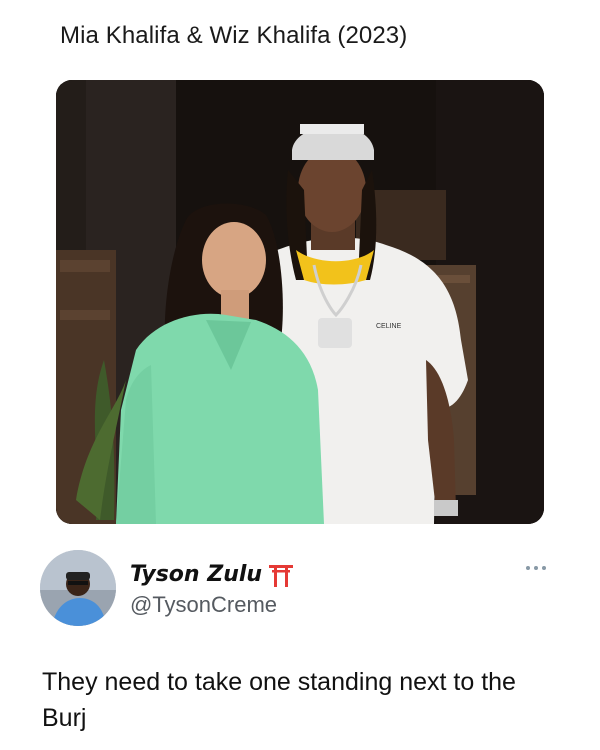 This screenshot has height=750, width=600. Describe the element at coordinates (78, 588) in the screenshot. I see `user-avatar` at that location.